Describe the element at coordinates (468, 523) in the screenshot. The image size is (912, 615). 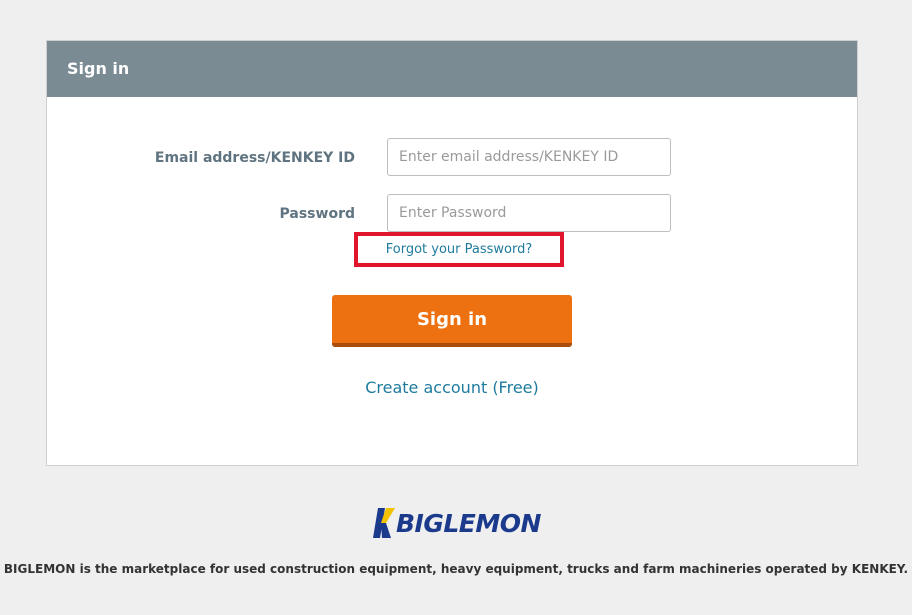
I see `biglemon-logo-text: BIGLEMON` at that location.